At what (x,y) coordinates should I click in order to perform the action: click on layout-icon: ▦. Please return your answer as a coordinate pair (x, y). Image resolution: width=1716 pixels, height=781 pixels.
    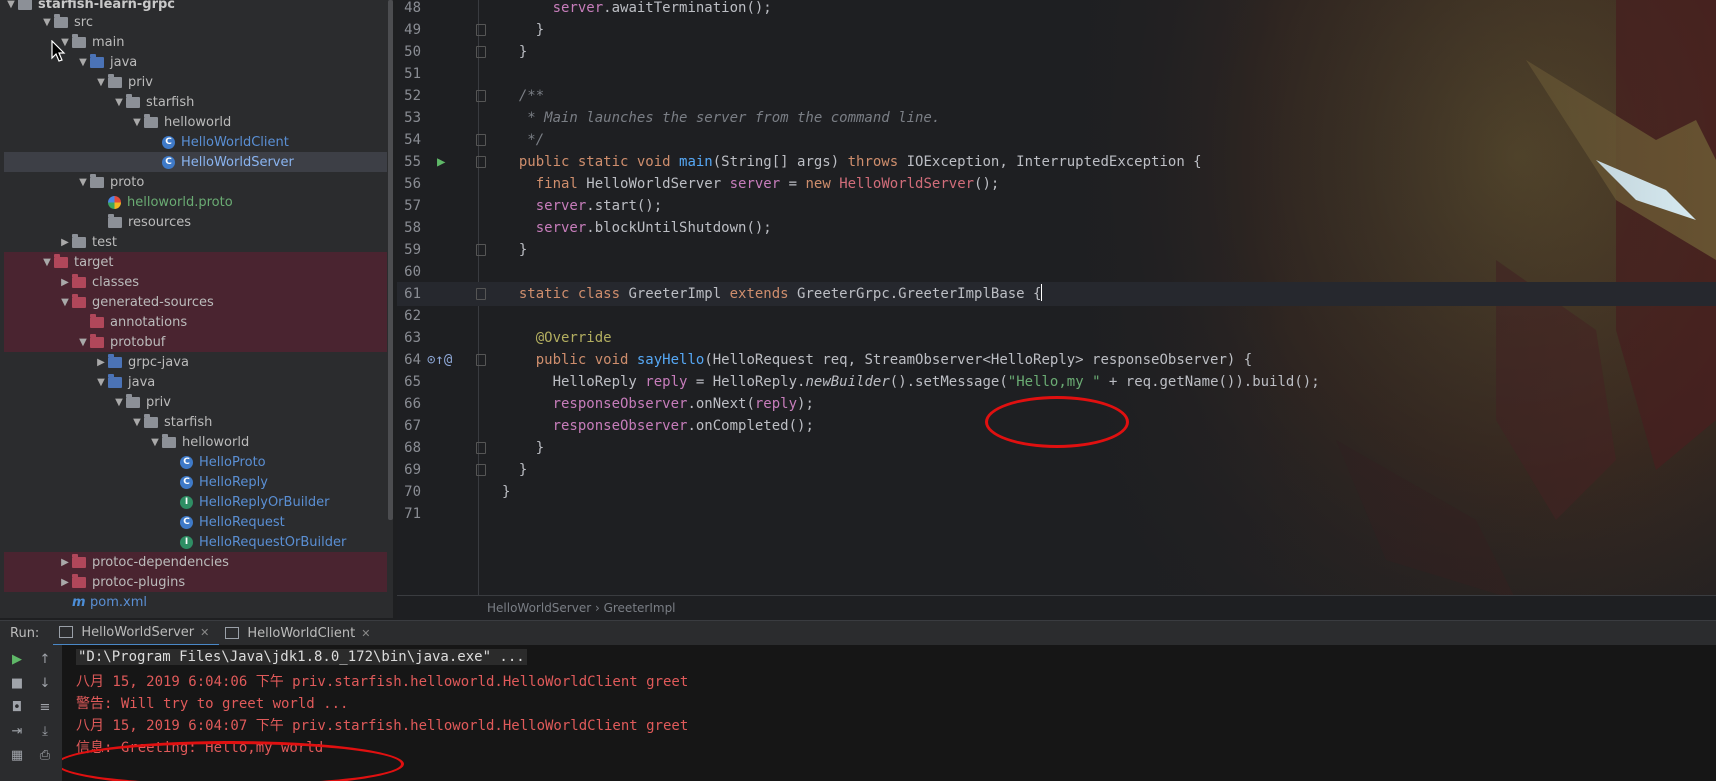
    Looking at the image, I should click on (17, 756).